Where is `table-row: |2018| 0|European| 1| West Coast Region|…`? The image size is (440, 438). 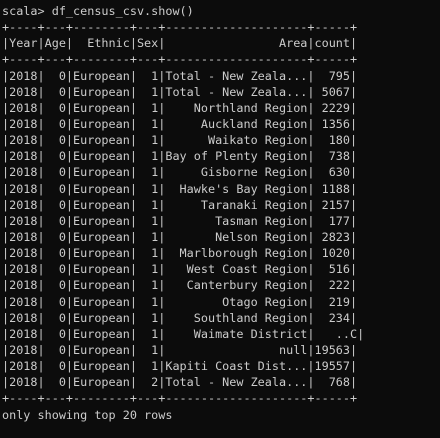
table-row: |2018| 0|European| 1| West Coast Region|… is located at coordinates (180, 269).